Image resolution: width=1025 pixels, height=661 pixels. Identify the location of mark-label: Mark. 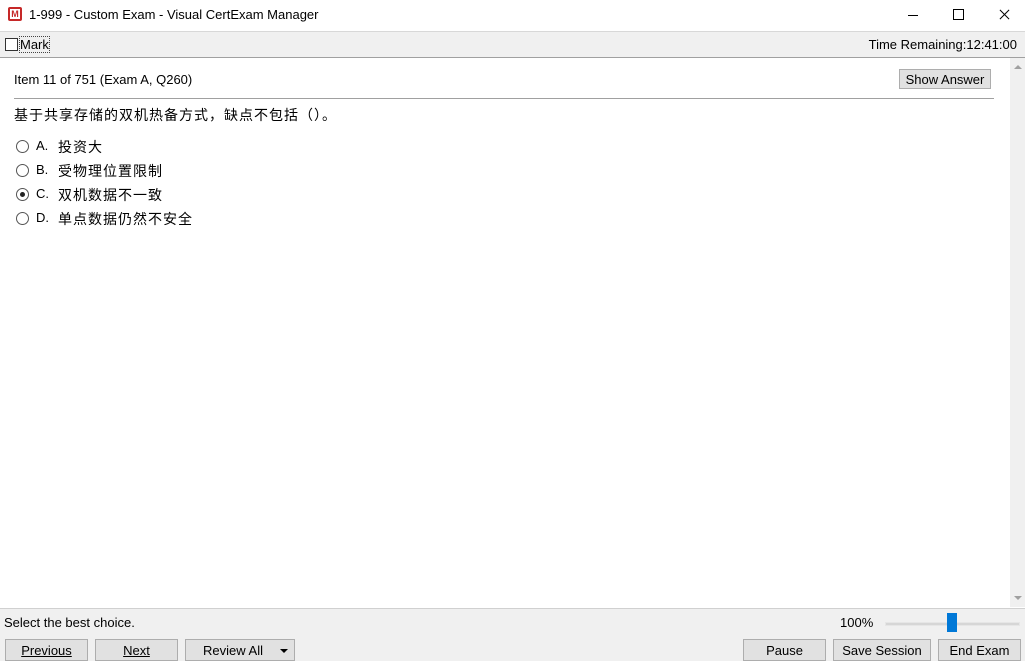
(34, 44).